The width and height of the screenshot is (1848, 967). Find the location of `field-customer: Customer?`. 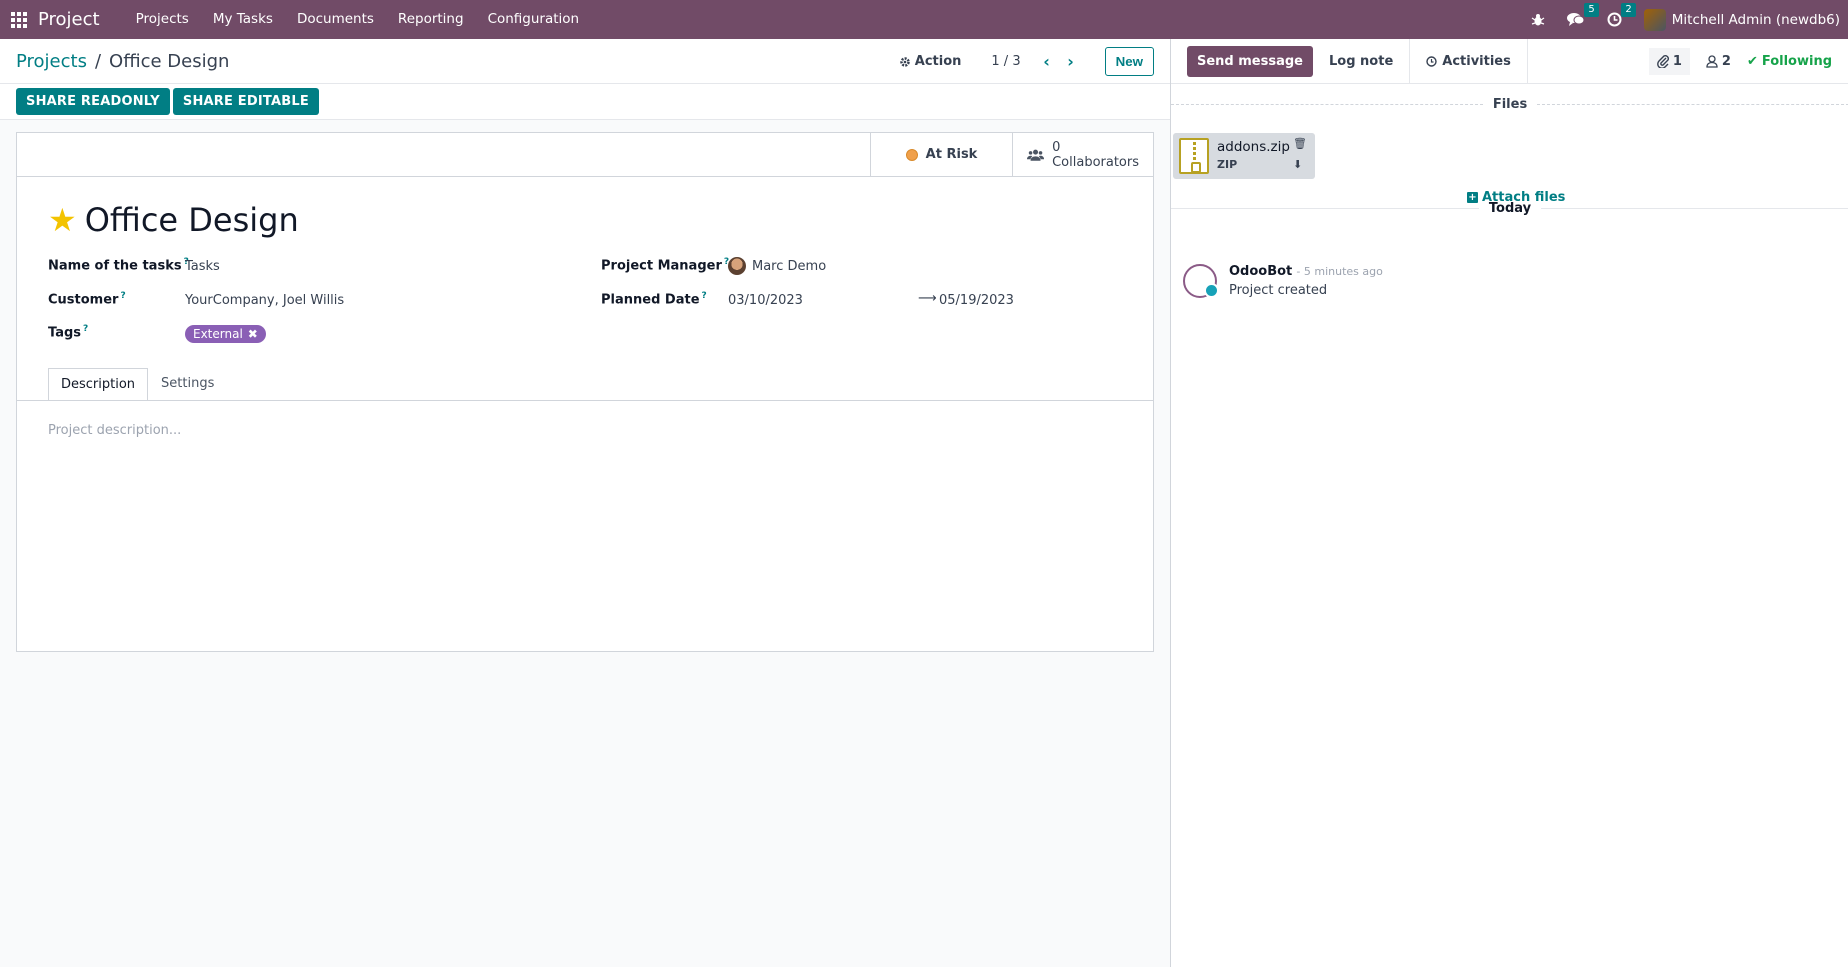

field-customer: Customer? is located at coordinates (87, 299).